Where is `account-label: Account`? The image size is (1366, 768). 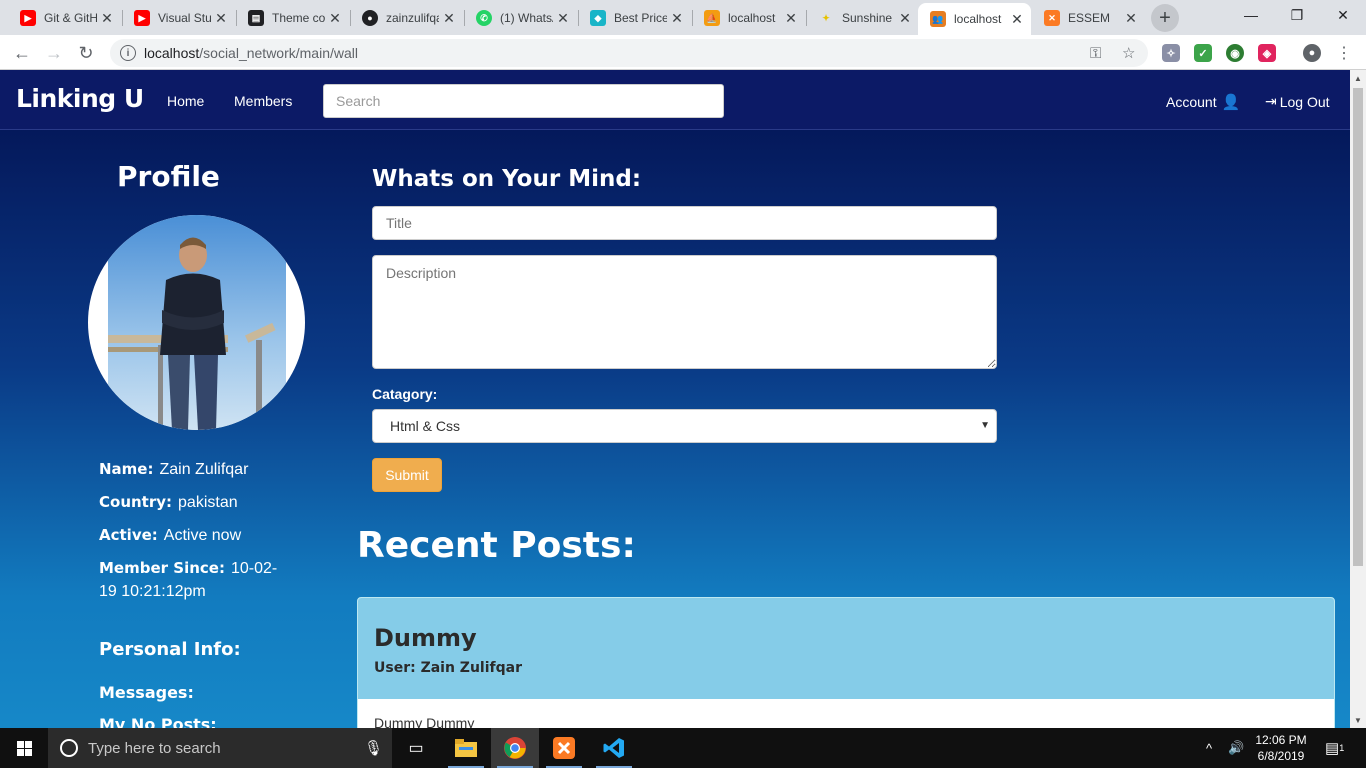
account-label: Account is located at coordinates (1191, 102).